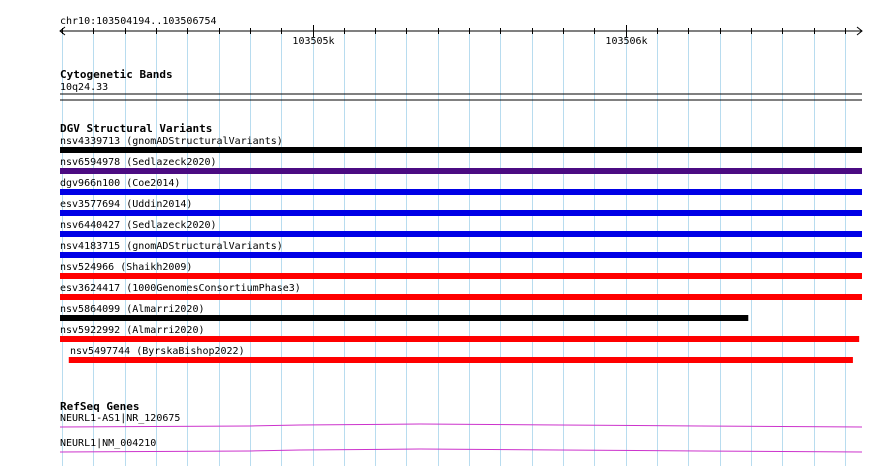  What do you see at coordinates (171, 141) in the screenshot?
I see `variant-label: nsv4339713 (gnomADStructuralVariants)` at bounding box center [171, 141].